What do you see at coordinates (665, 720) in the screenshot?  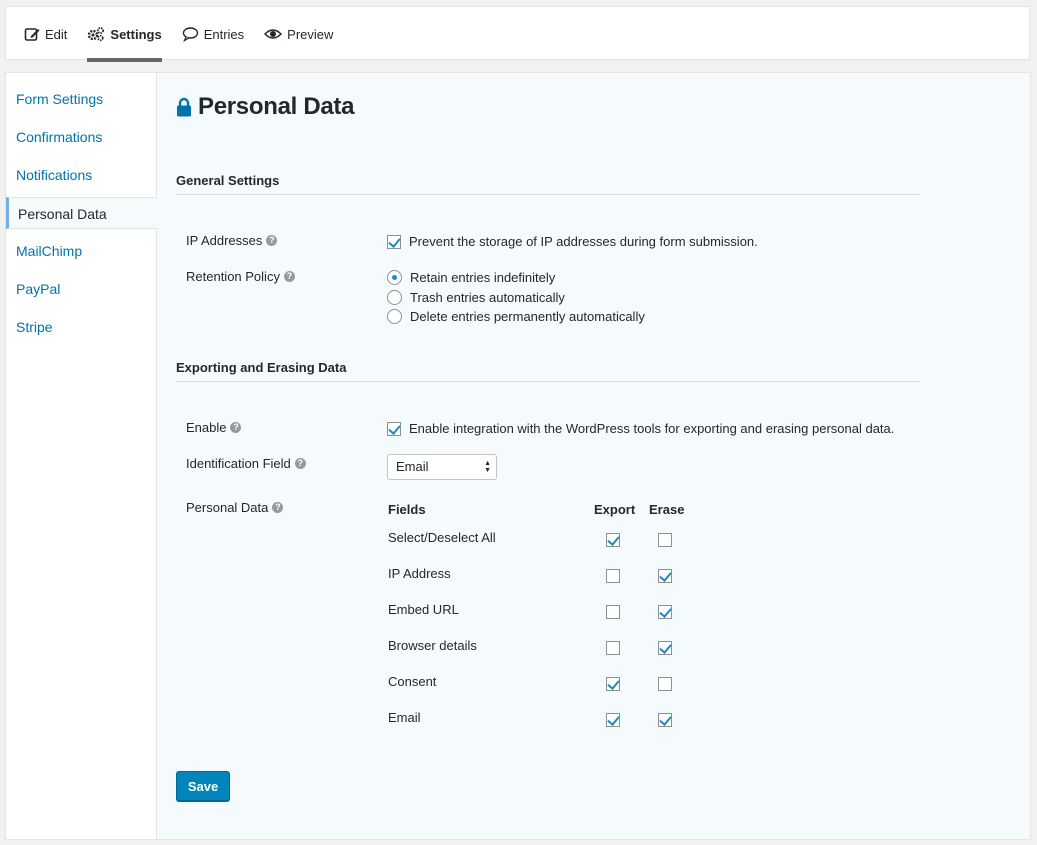 I see `erase-checkbox-email` at bounding box center [665, 720].